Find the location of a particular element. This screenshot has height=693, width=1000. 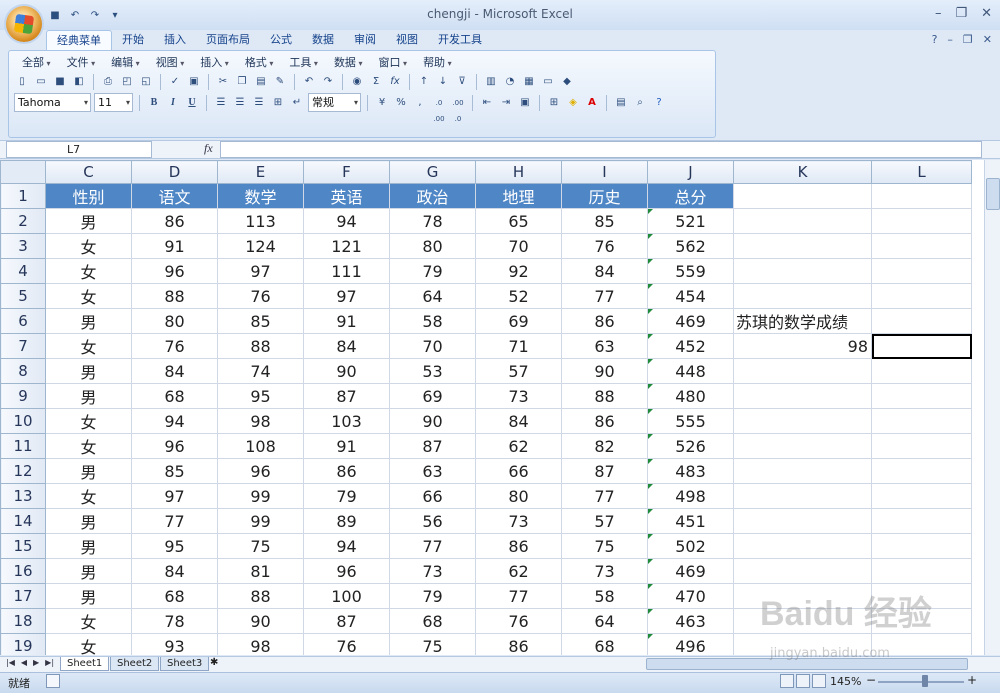

cell: 69 is located at coordinates (518, 321).